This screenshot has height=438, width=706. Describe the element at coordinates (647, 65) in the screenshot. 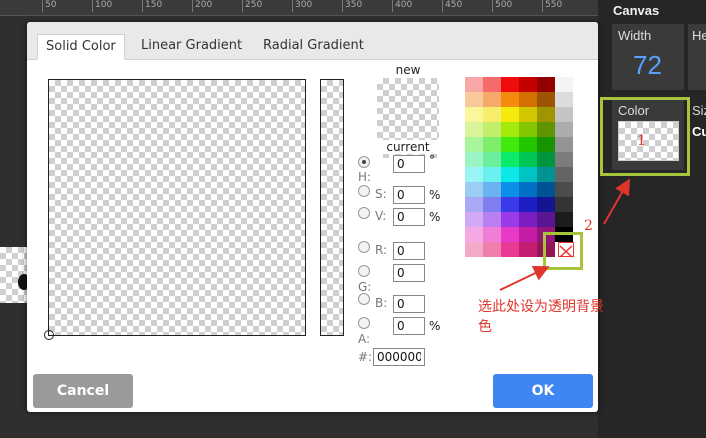

I see `width-value: 72` at that location.